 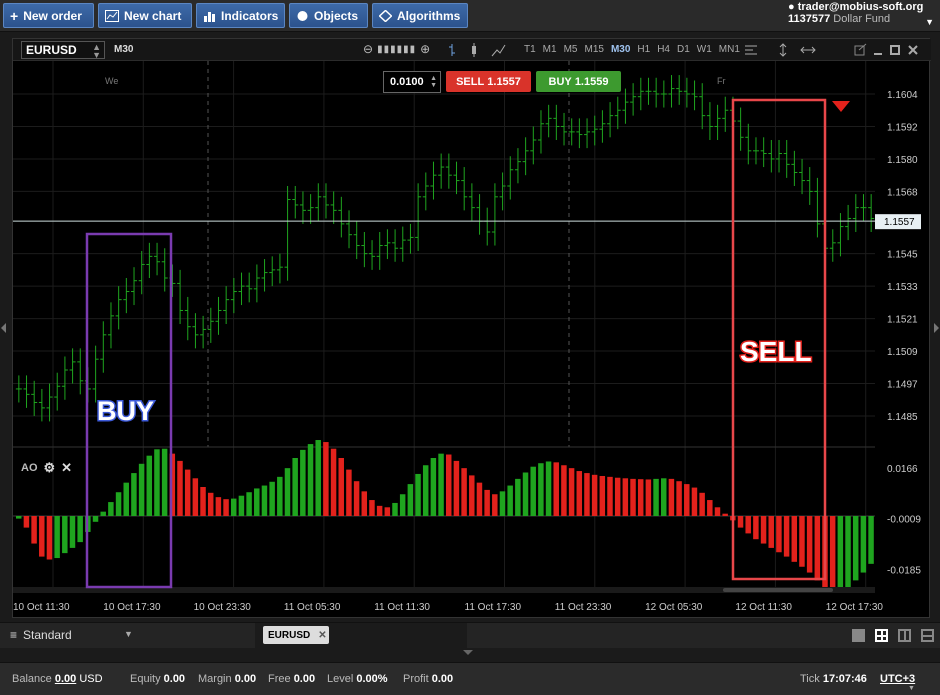 What do you see at coordinates (620, 49) in the screenshot?
I see `timeframe-m30: M30` at bounding box center [620, 49].